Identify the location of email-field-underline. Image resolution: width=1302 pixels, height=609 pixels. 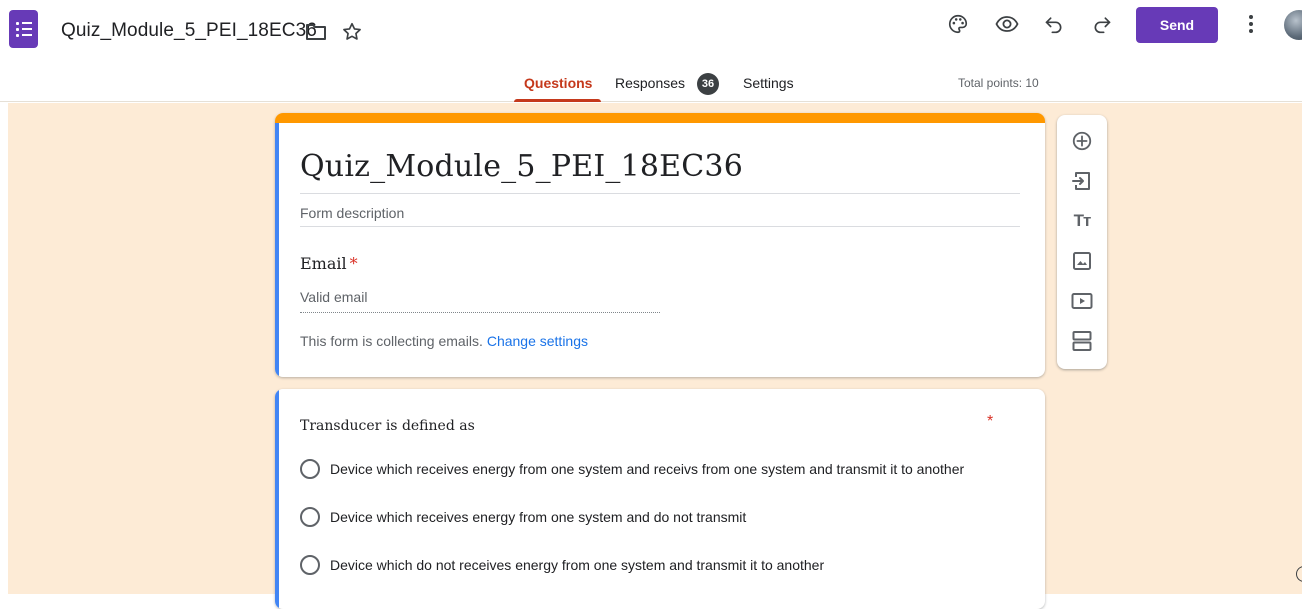
(480, 312).